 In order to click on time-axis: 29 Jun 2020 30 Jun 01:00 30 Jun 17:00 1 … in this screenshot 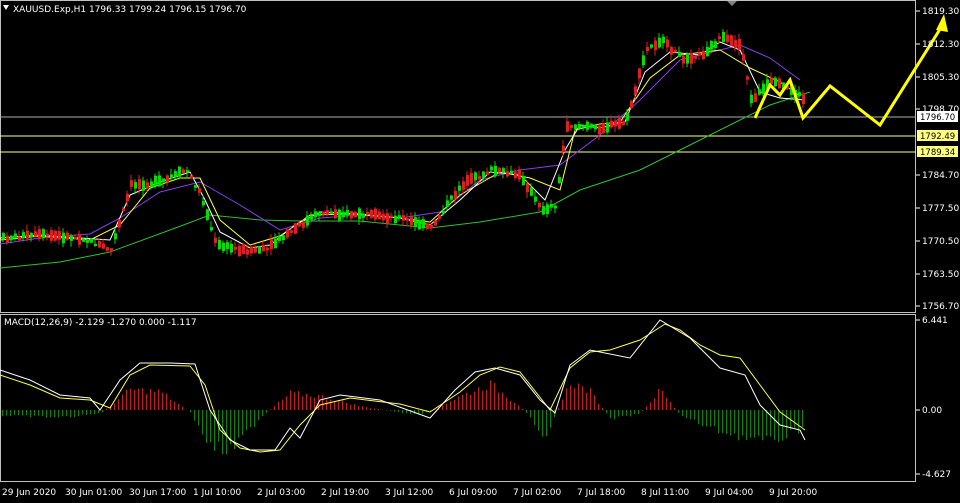, I will do `click(410, 493)`.